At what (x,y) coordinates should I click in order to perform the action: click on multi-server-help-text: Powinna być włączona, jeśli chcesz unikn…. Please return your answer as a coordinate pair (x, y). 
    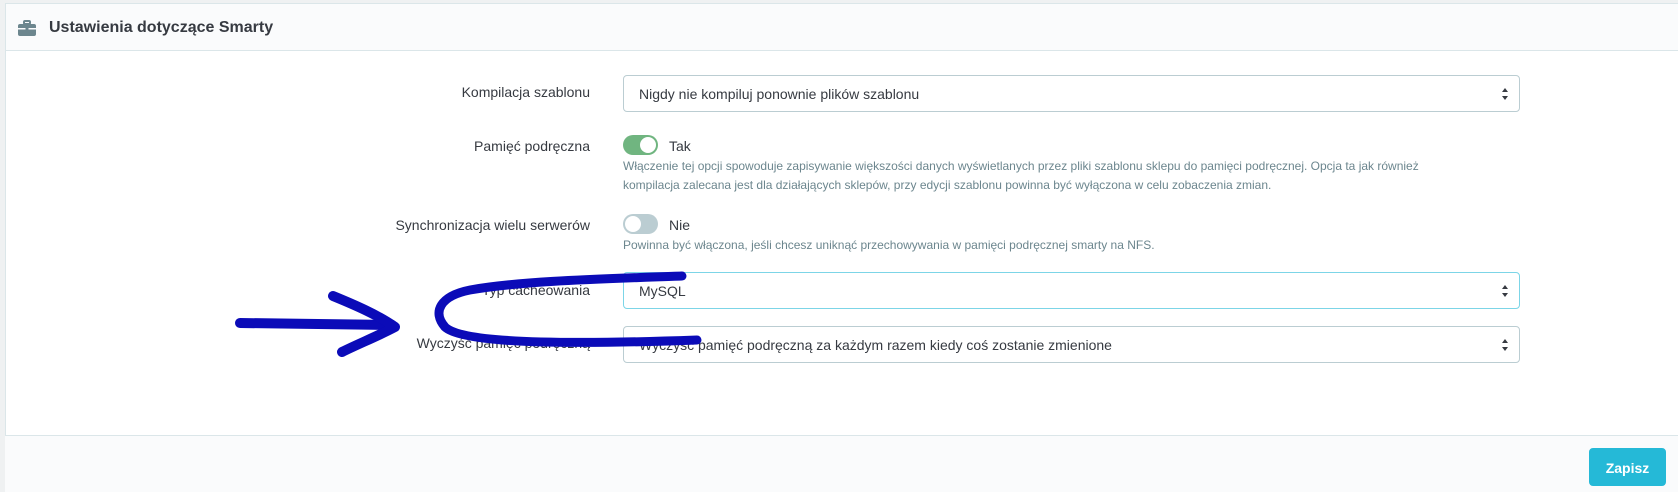
    Looking at the image, I should click on (889, 245).